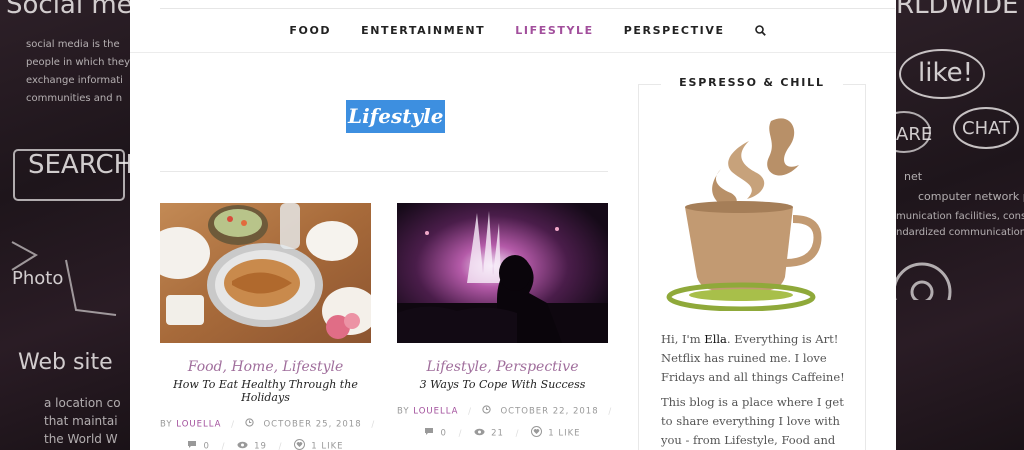 The height and width of the screenshot is (450, 1024). I want to click on post-meta: BY LOUELLA / OCTOBER 22, 2018 /, so click(504, 411).